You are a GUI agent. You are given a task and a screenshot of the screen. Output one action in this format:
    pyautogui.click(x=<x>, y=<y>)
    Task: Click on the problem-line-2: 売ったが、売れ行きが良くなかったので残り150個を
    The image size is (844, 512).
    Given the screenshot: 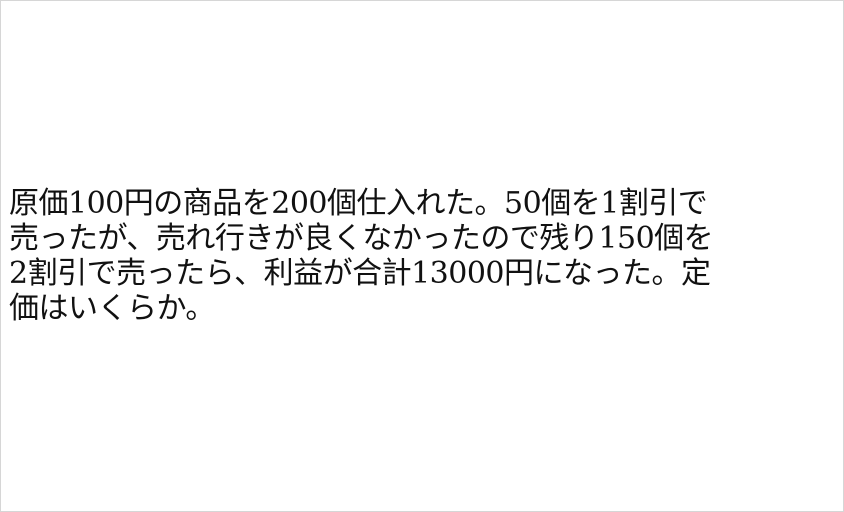 What is the action you would take?
    pyautogui.click(x=361, y=238)
    